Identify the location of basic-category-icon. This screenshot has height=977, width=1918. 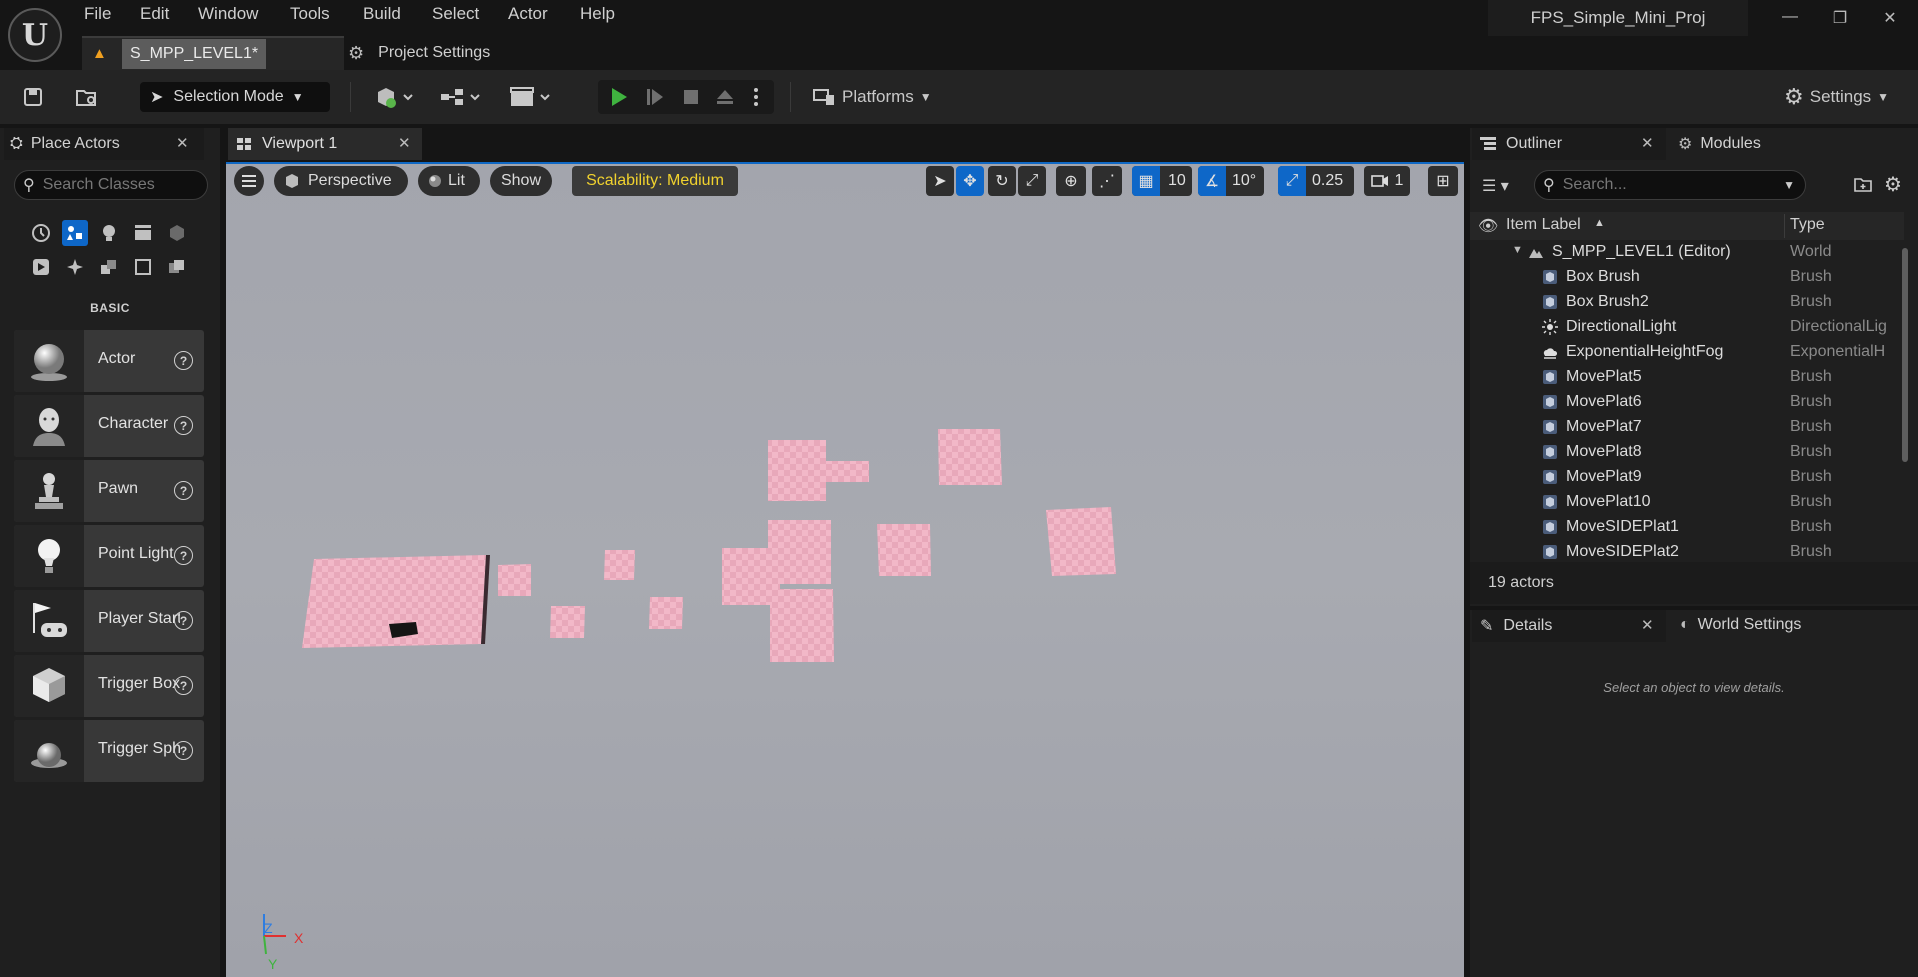
(75, 233).